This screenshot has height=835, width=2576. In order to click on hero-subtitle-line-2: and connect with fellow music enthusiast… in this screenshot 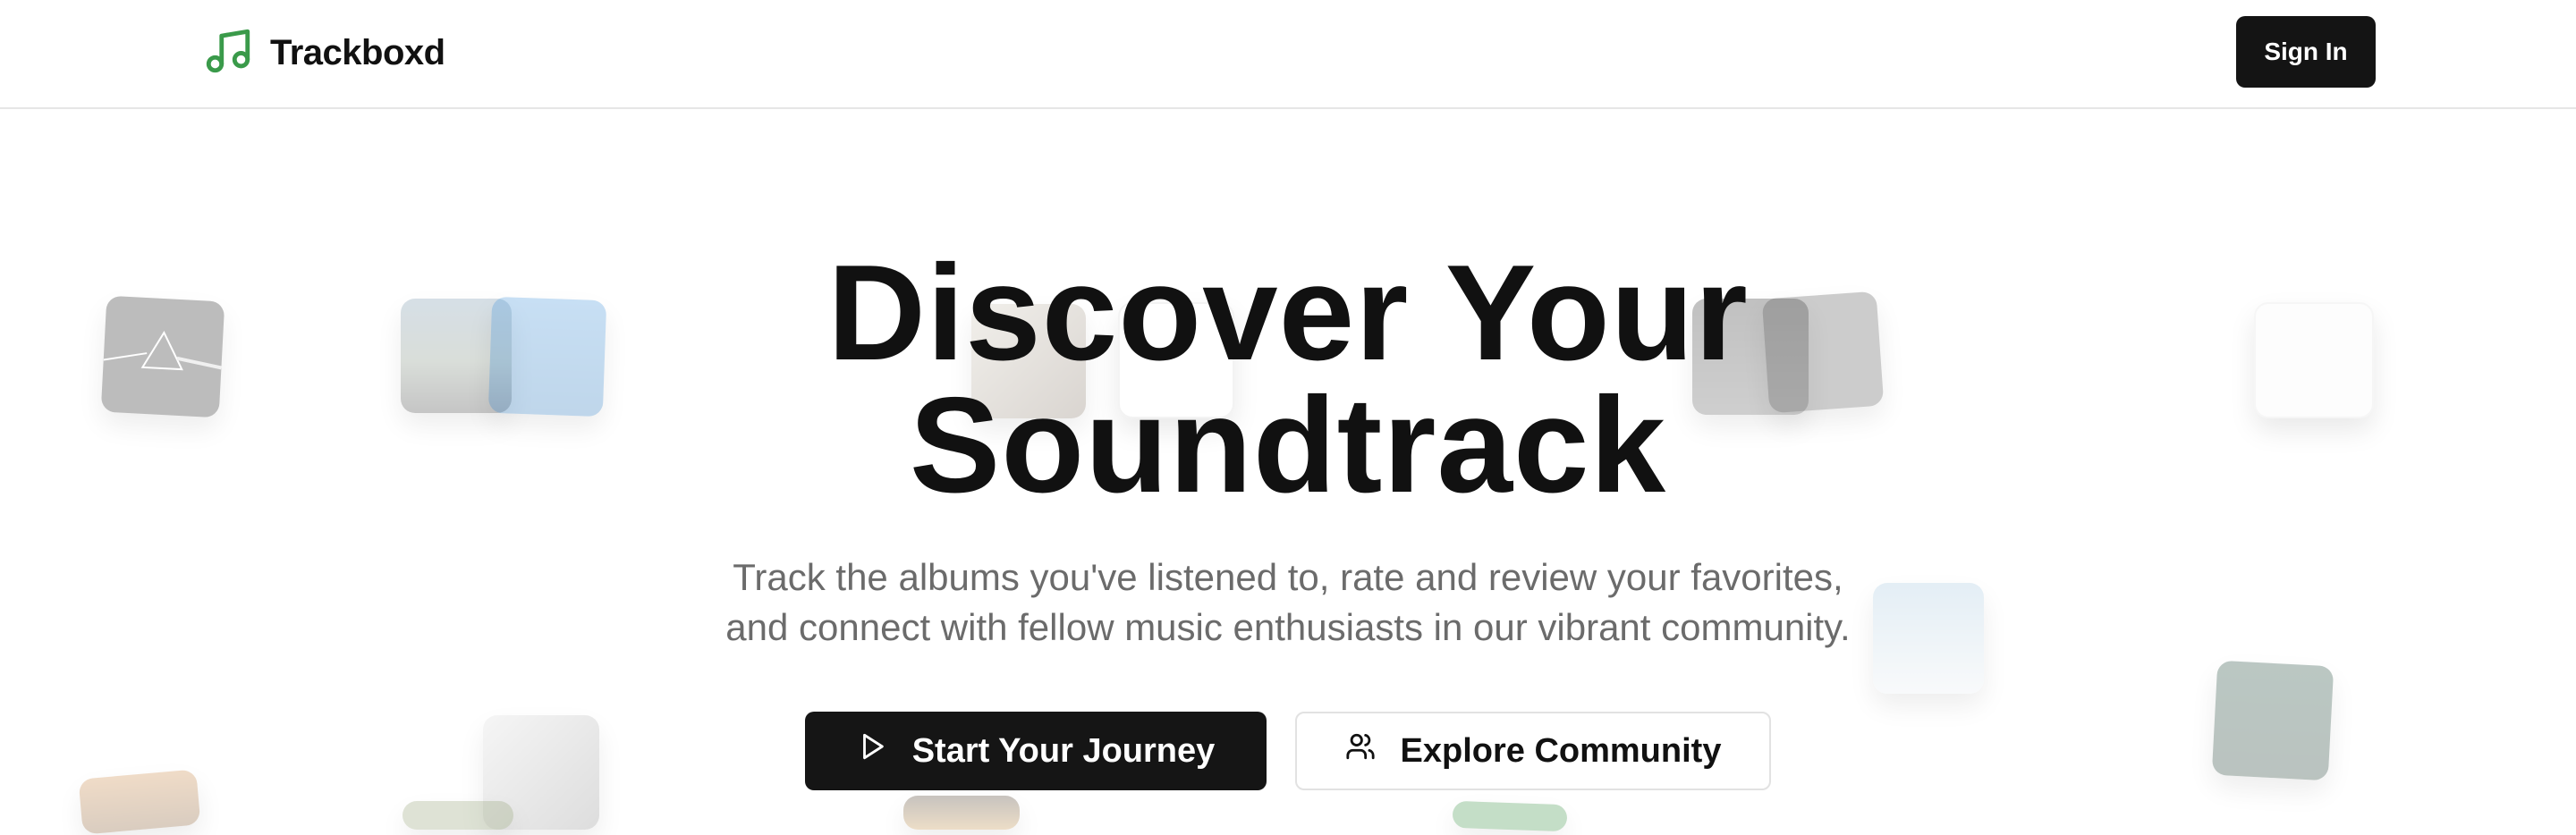, I will do `click(1288, 627)`.